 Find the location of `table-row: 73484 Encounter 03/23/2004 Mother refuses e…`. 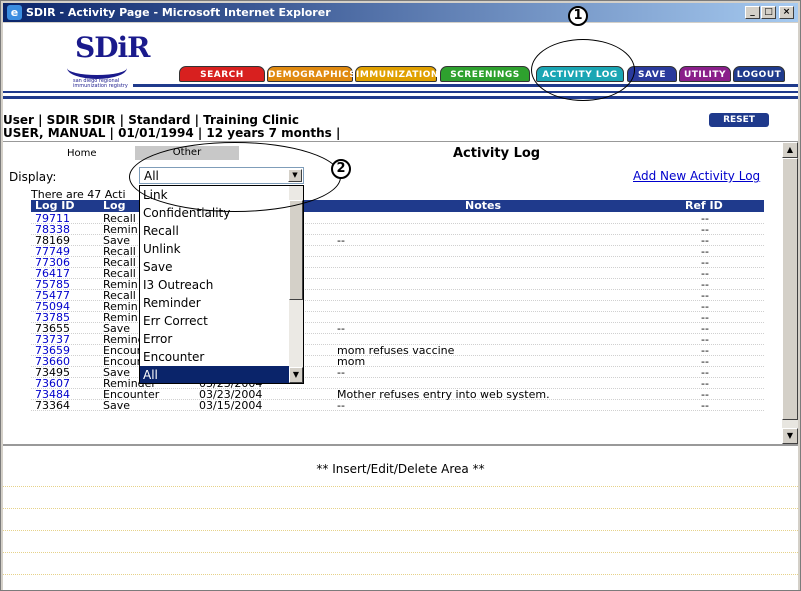

table-row: 73484 Encounter 03/23/2004 Mother refuses e… is located at coordinates (397, 394).